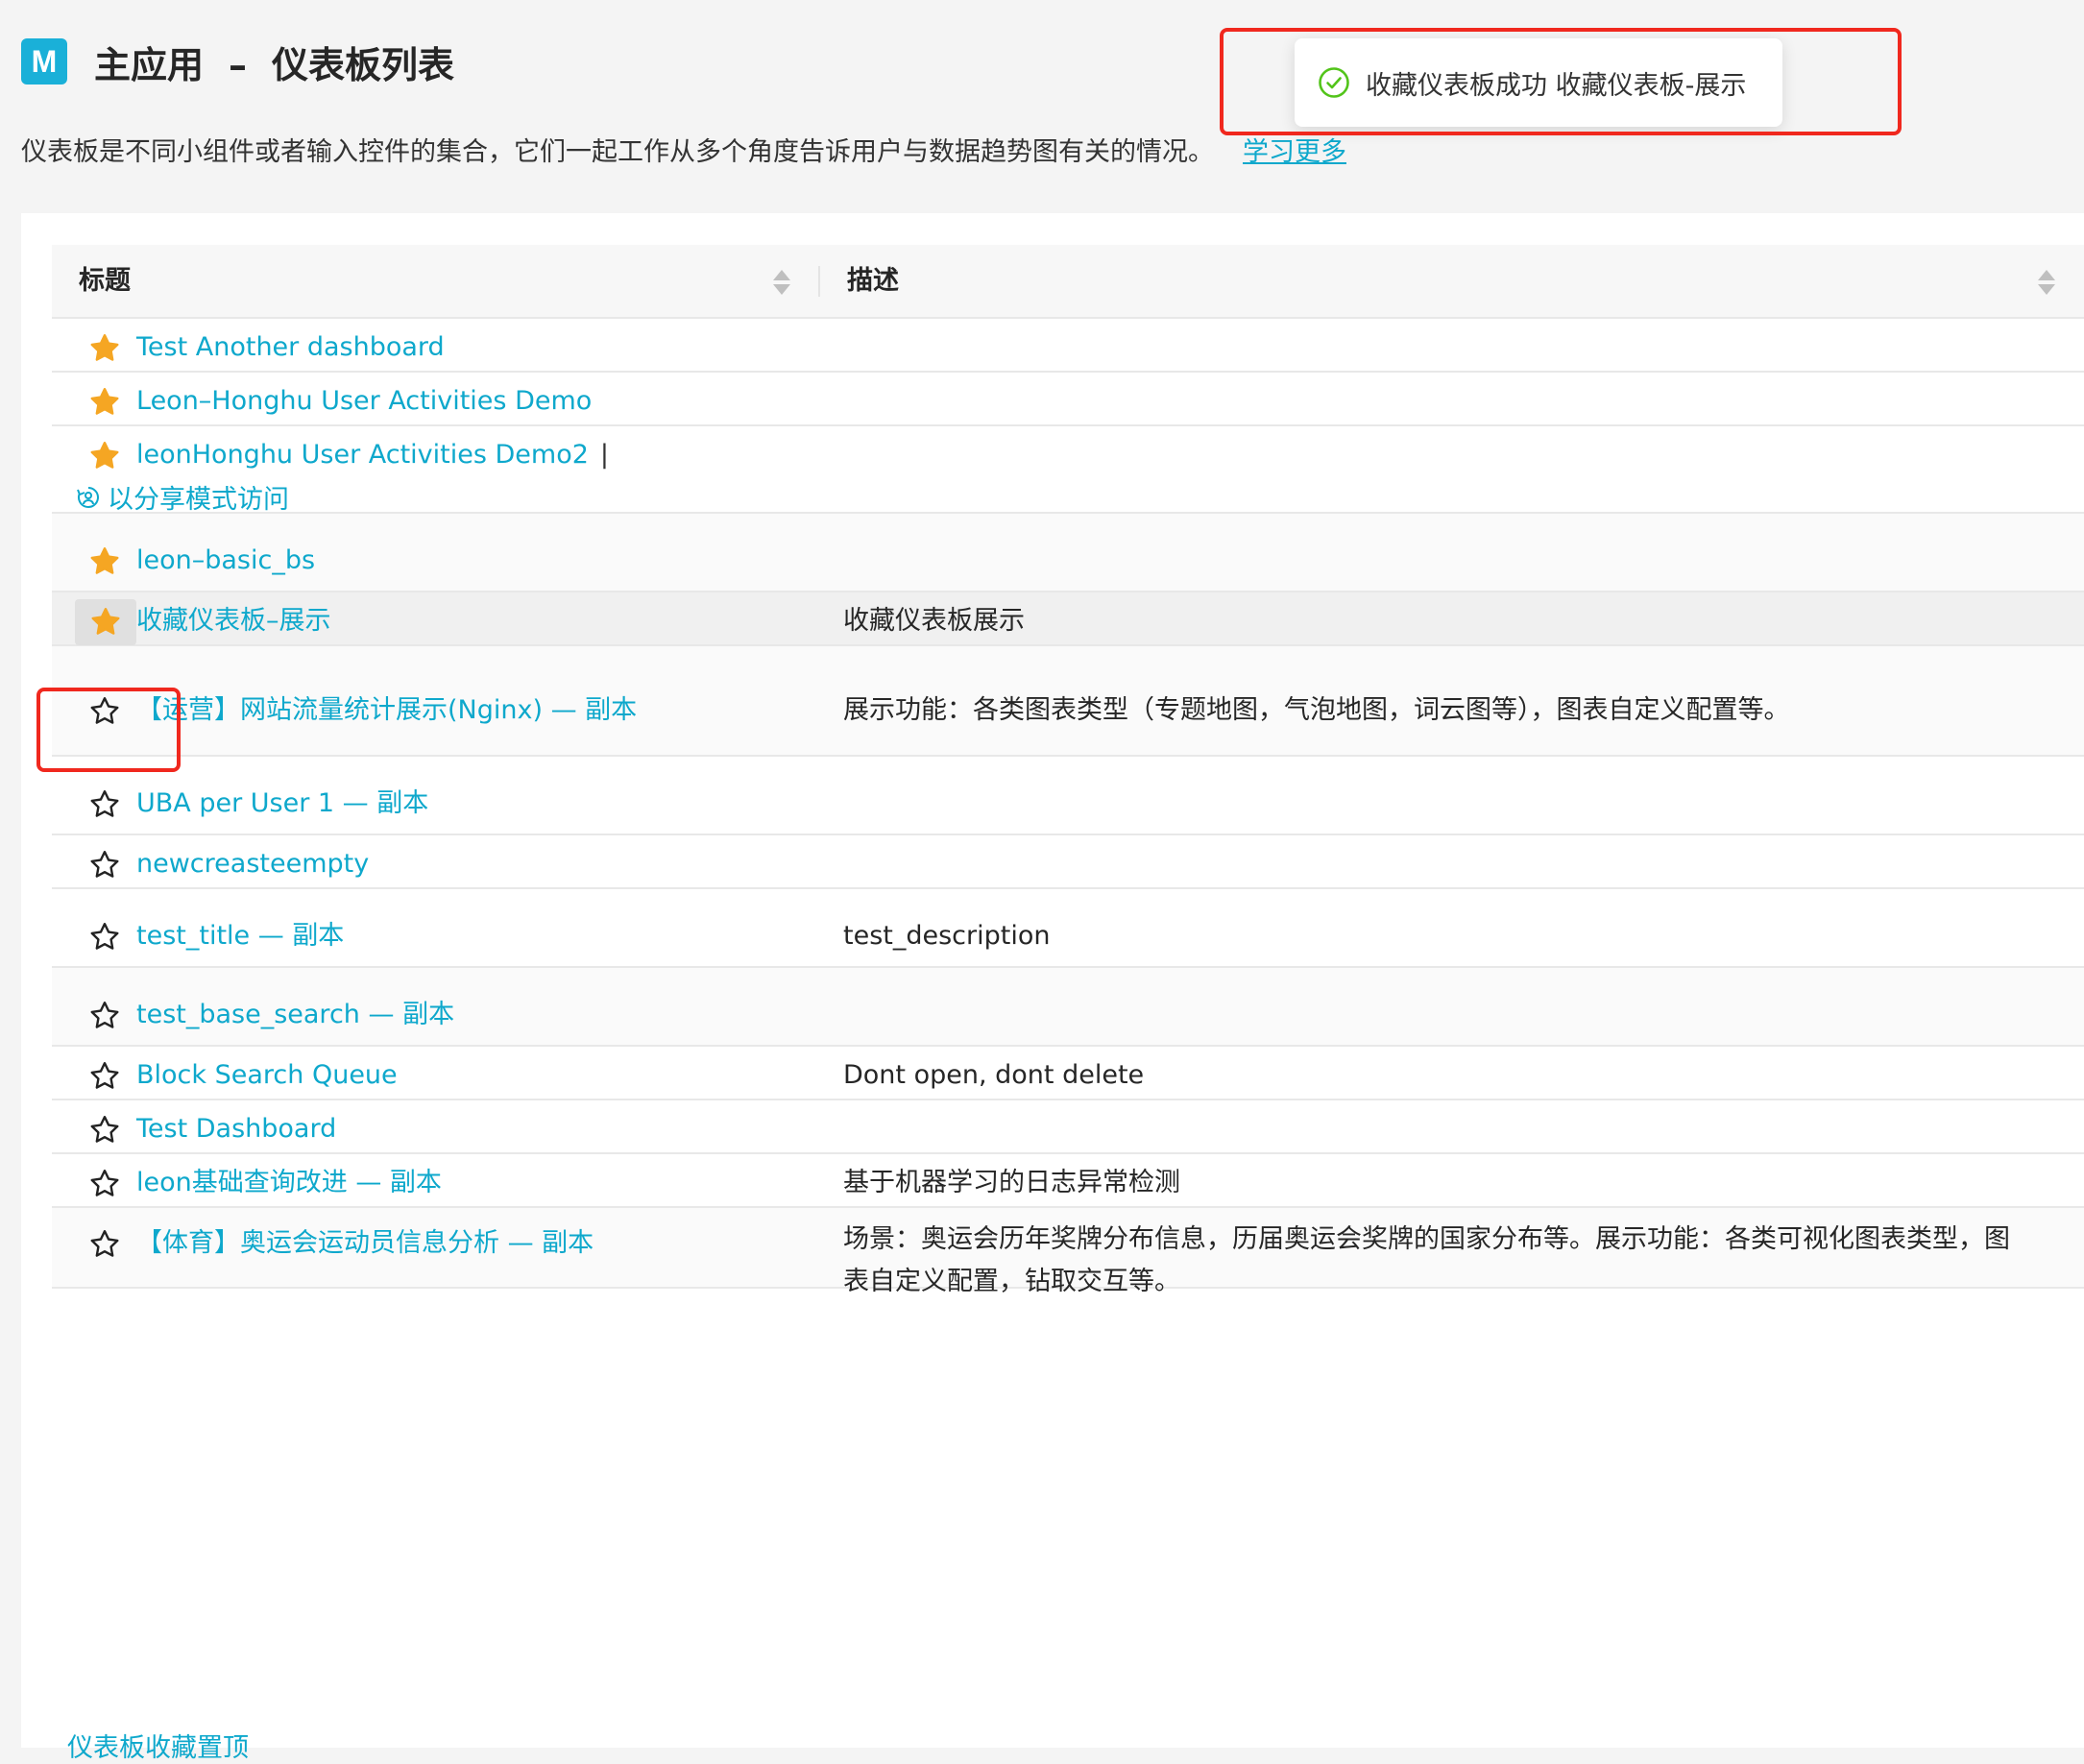  I want to click on page-title: 主应用 – 仪表板列表, so click(274, 62).